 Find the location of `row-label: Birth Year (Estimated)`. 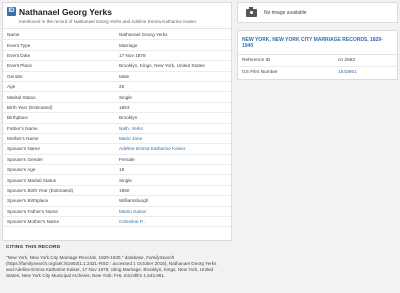

row-label: Birth Year (Estimated) is located at coordinates (30, 107).